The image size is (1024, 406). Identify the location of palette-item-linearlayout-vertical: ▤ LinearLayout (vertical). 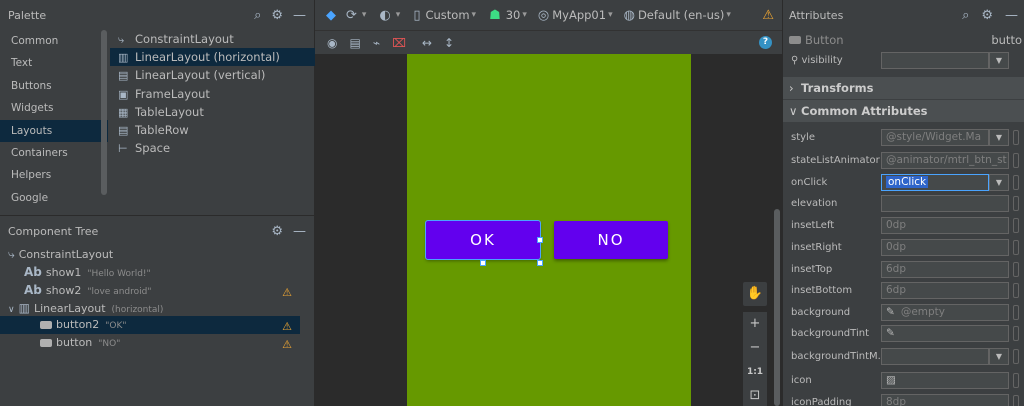
(212, 75).